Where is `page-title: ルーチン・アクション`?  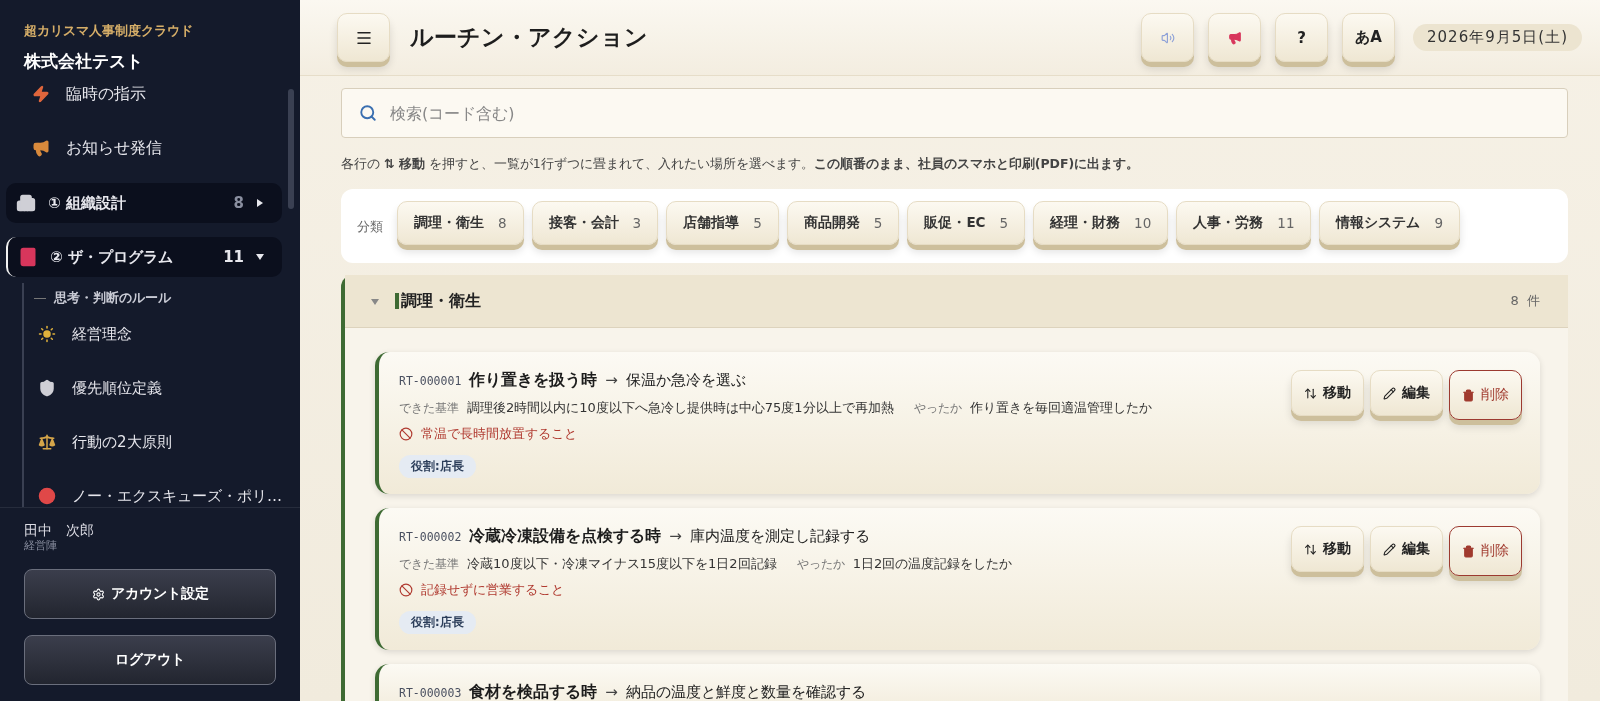
page-title: ルーチン・アクション is located at coordinates (529, 37).